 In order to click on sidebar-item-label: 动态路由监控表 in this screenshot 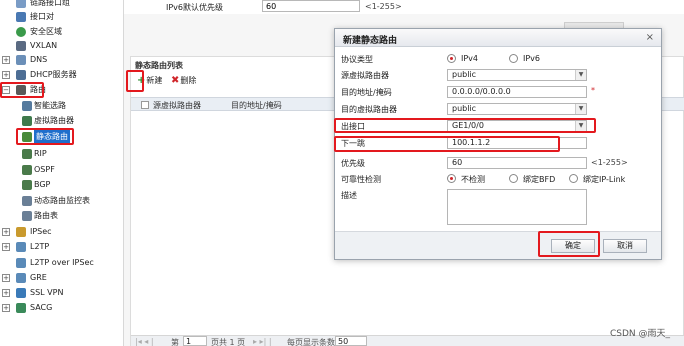, I will do `click(62, 200)`.